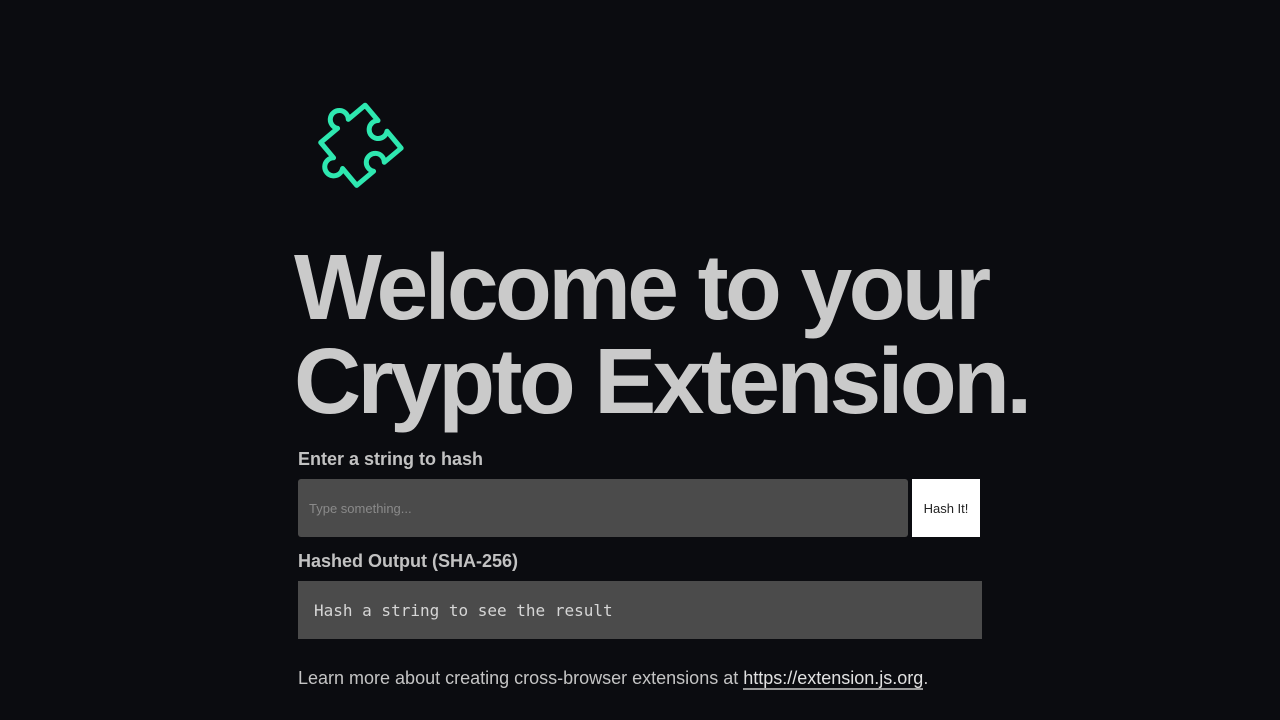 Image resolution: width=1280 pixels, height=720 pixels. I want to click on hash-output-box: Hash a string to see the result, so click(640, 610).